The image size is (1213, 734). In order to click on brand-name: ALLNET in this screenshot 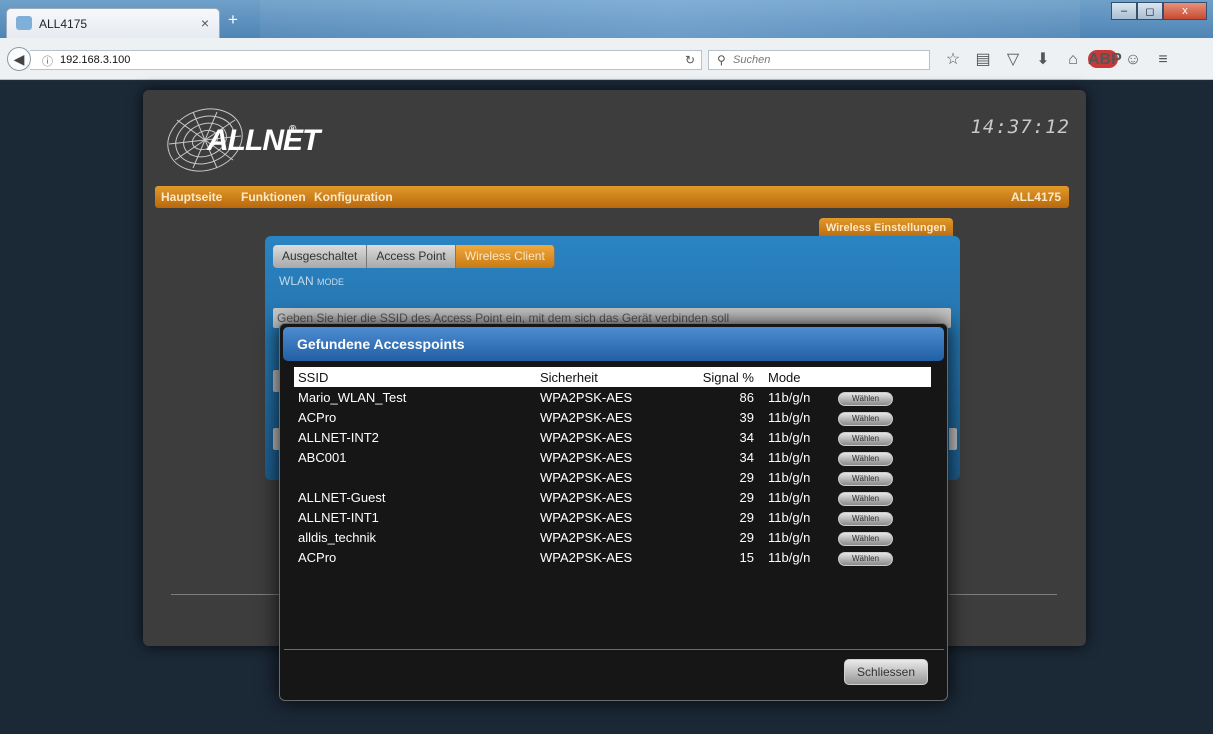, I will do `click(263, 140)`.